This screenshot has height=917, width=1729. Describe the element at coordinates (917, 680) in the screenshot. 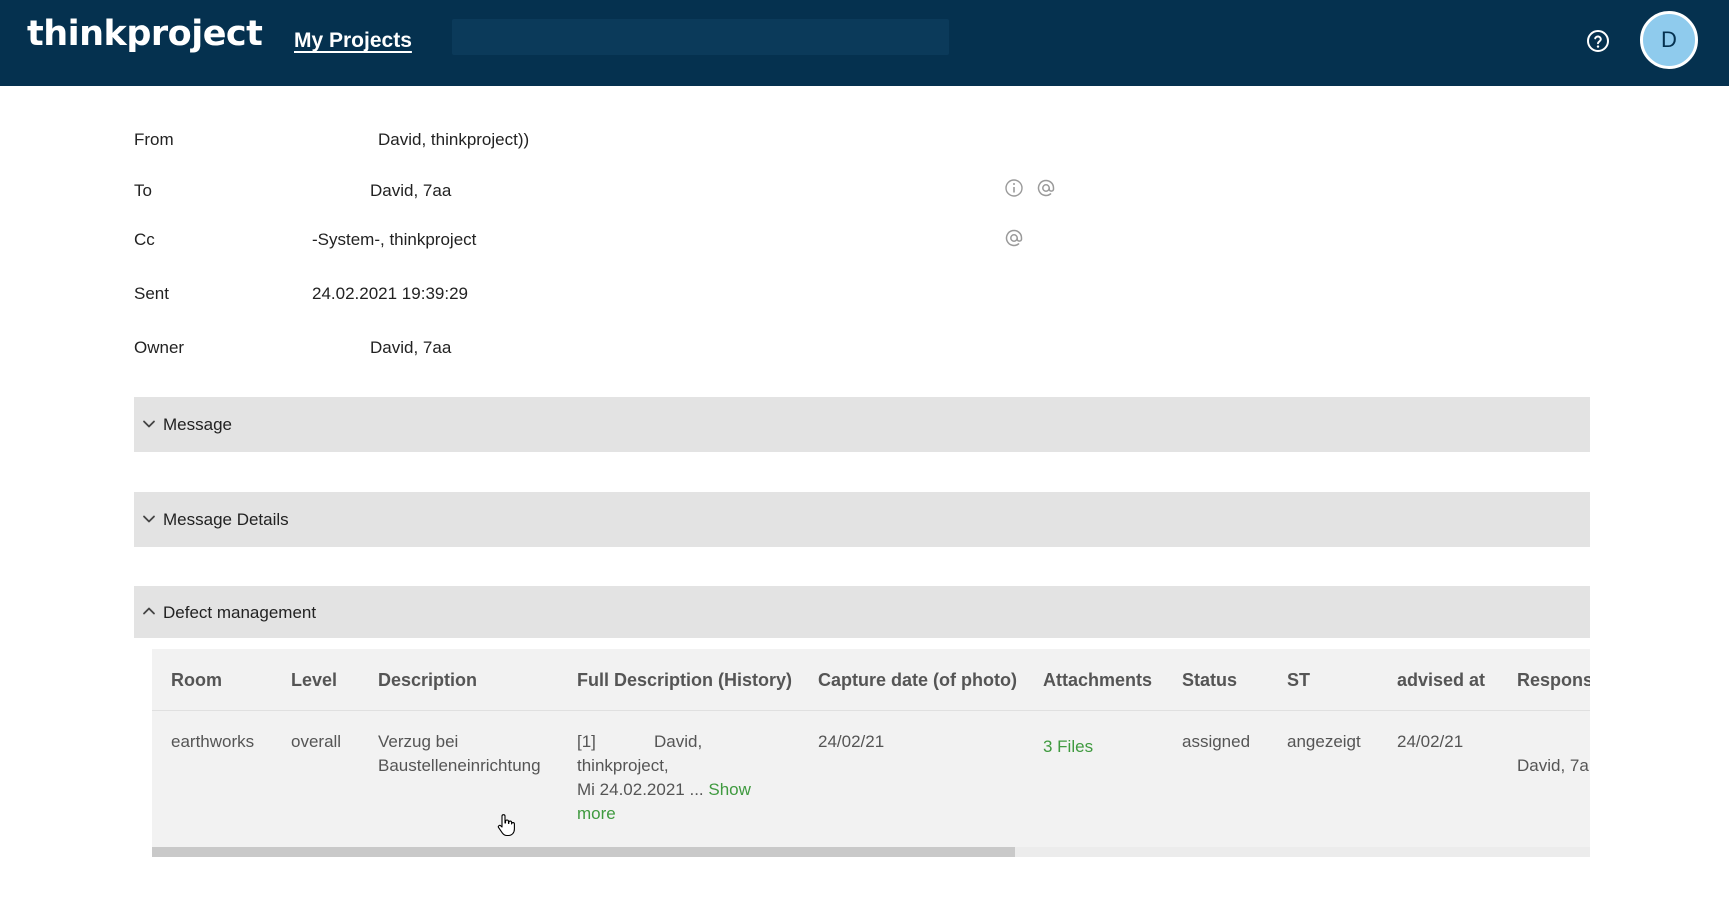

I see `column-header-capture-date: Capture date (of photo)` at that location.